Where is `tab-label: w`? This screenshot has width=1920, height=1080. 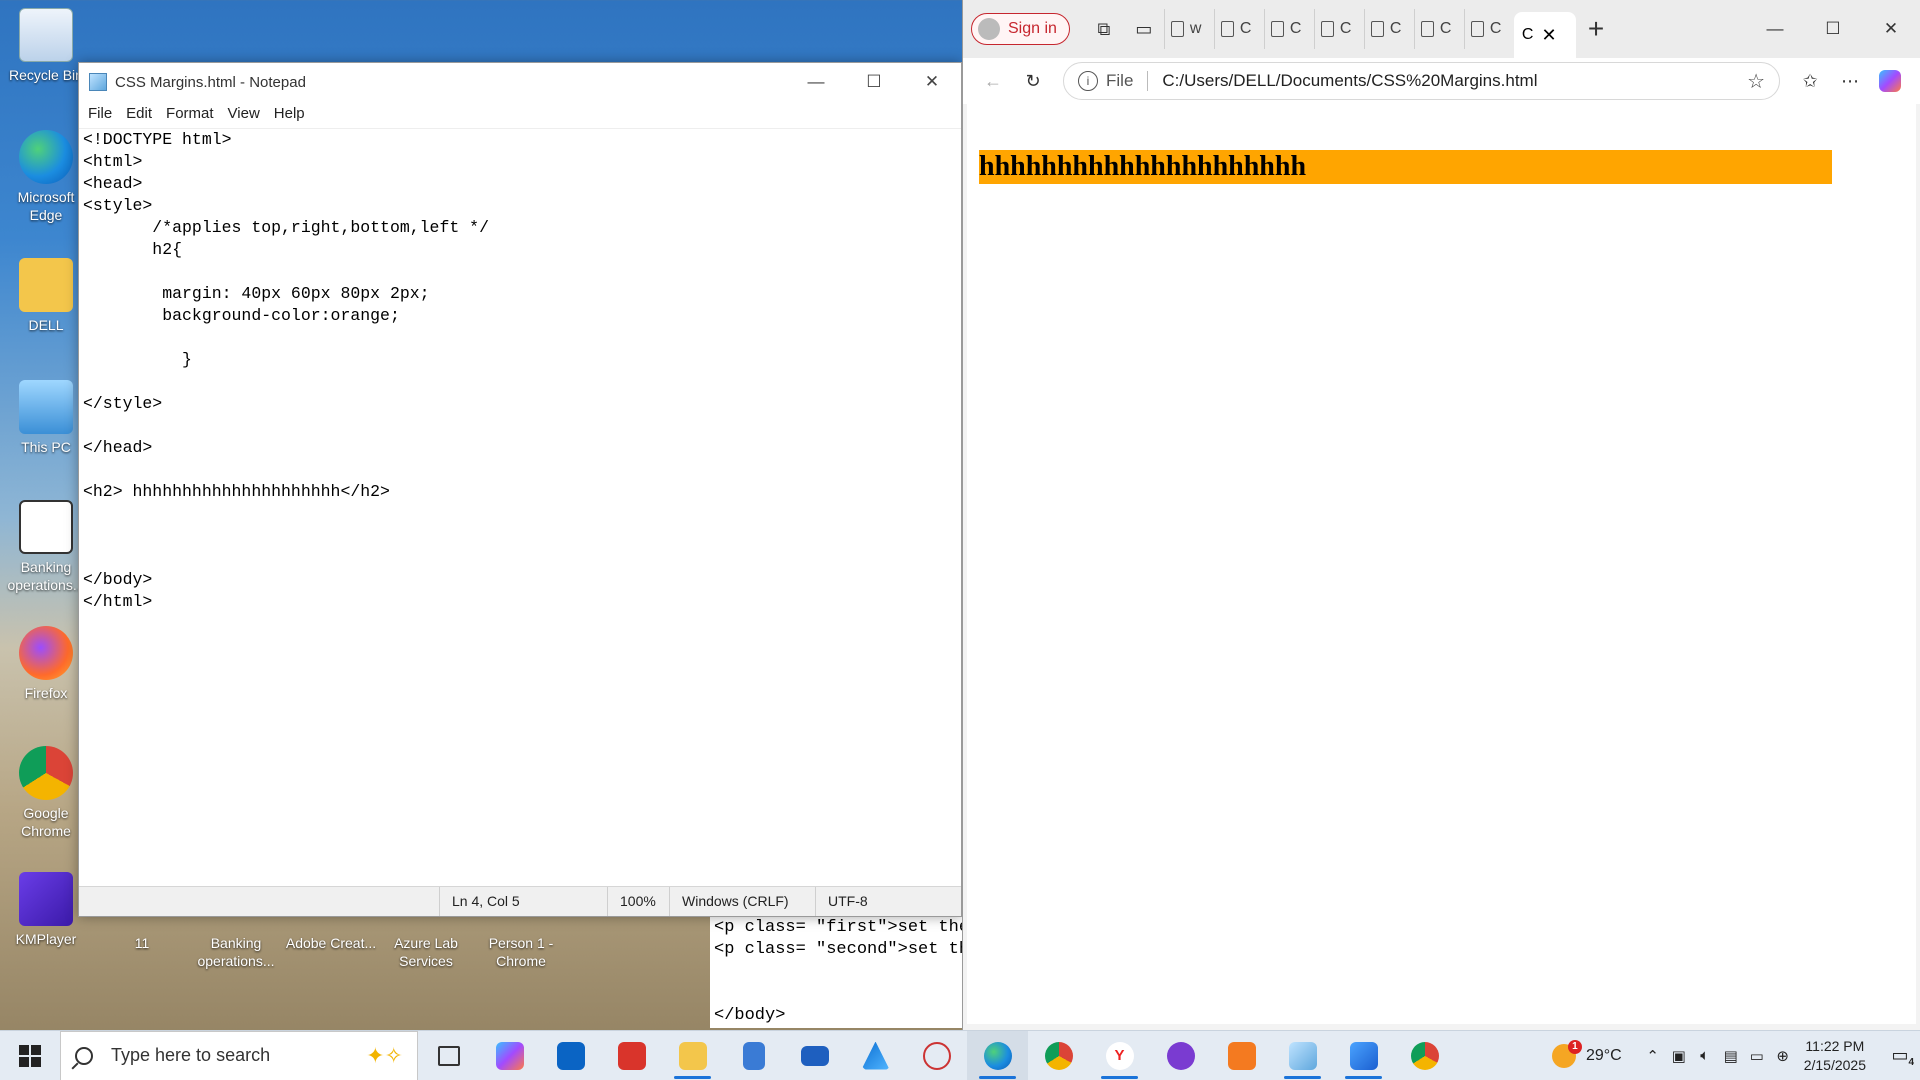 tab-label: w is located at coordinates (1195, 28).